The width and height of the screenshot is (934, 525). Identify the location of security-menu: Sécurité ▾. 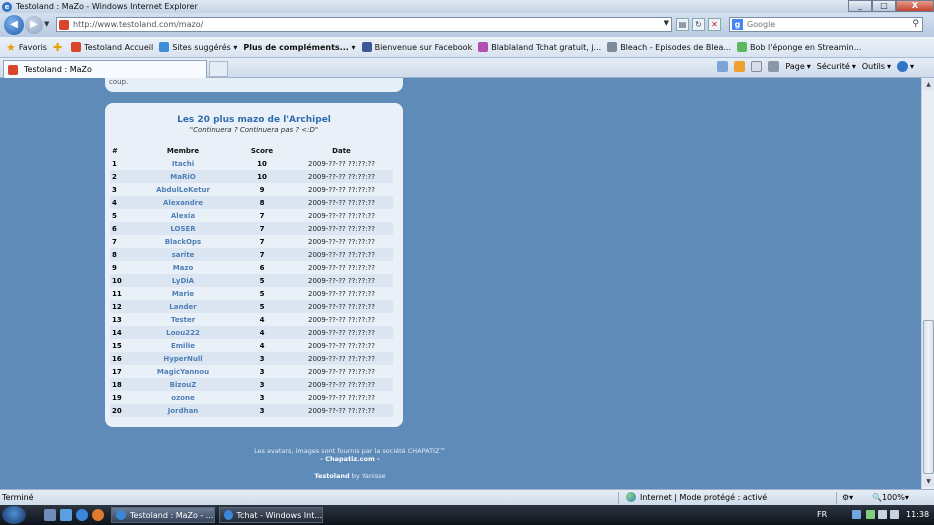
(836, 66).